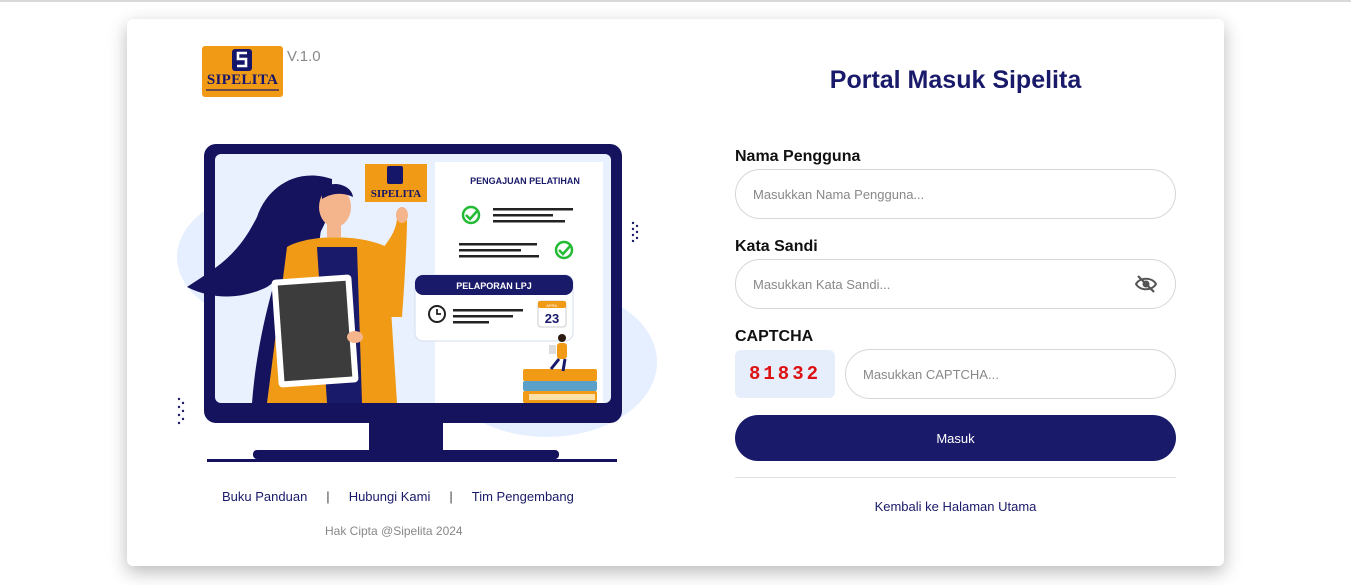  Describe the element at coordinates (552, 305) in the screenshot. I see `calendar-month: APRIL` at that location.